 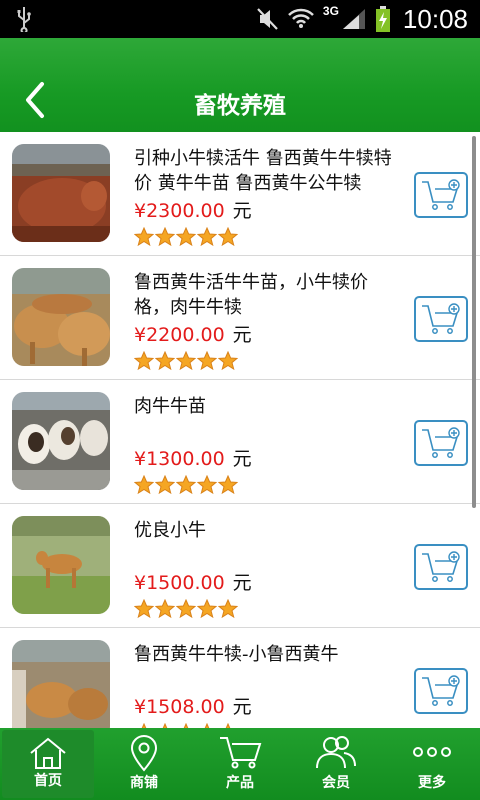 I want to click on nav-label: 商铺, so click(x=144, y=783).